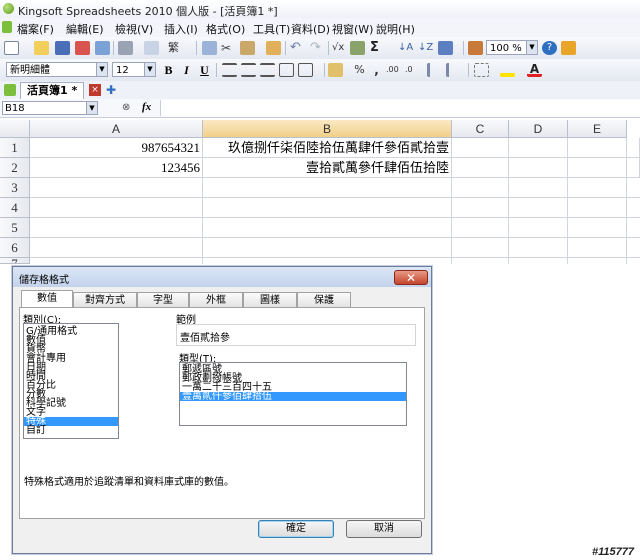 The height and width of the screenshot is (560, 640). What do you see at coordinates (229, 70) in the screenshot?
I see `align-left-icon` at bounding box center [229, 70].